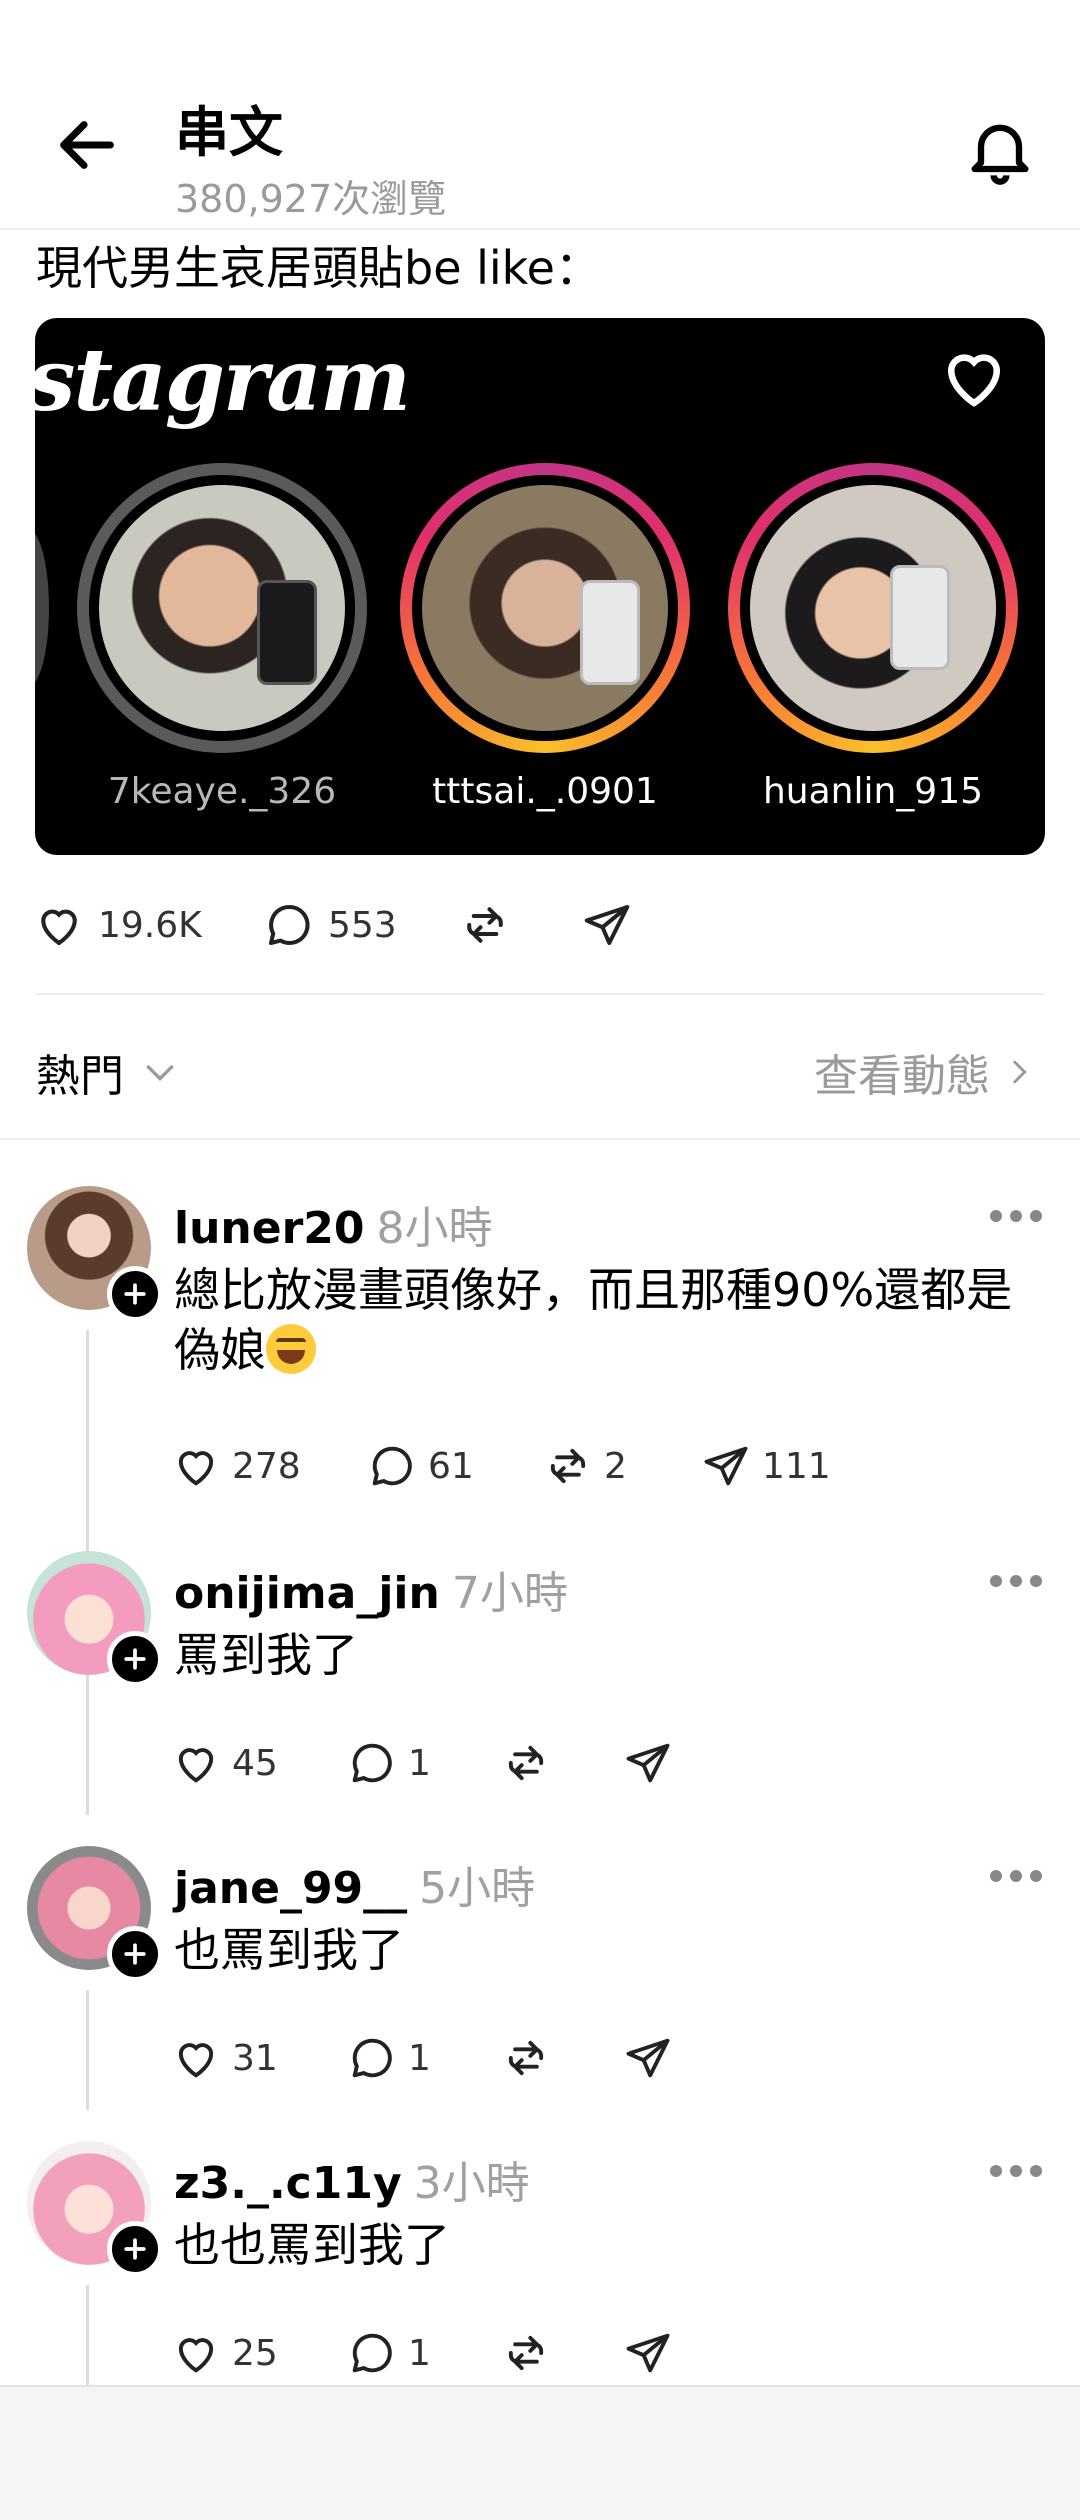 This screenshot has width=1080, height=2520. What do you see at coordinates (255, 2058) in the screenshot?
I see `like-count: 31` at bounding box center [255, 2058].